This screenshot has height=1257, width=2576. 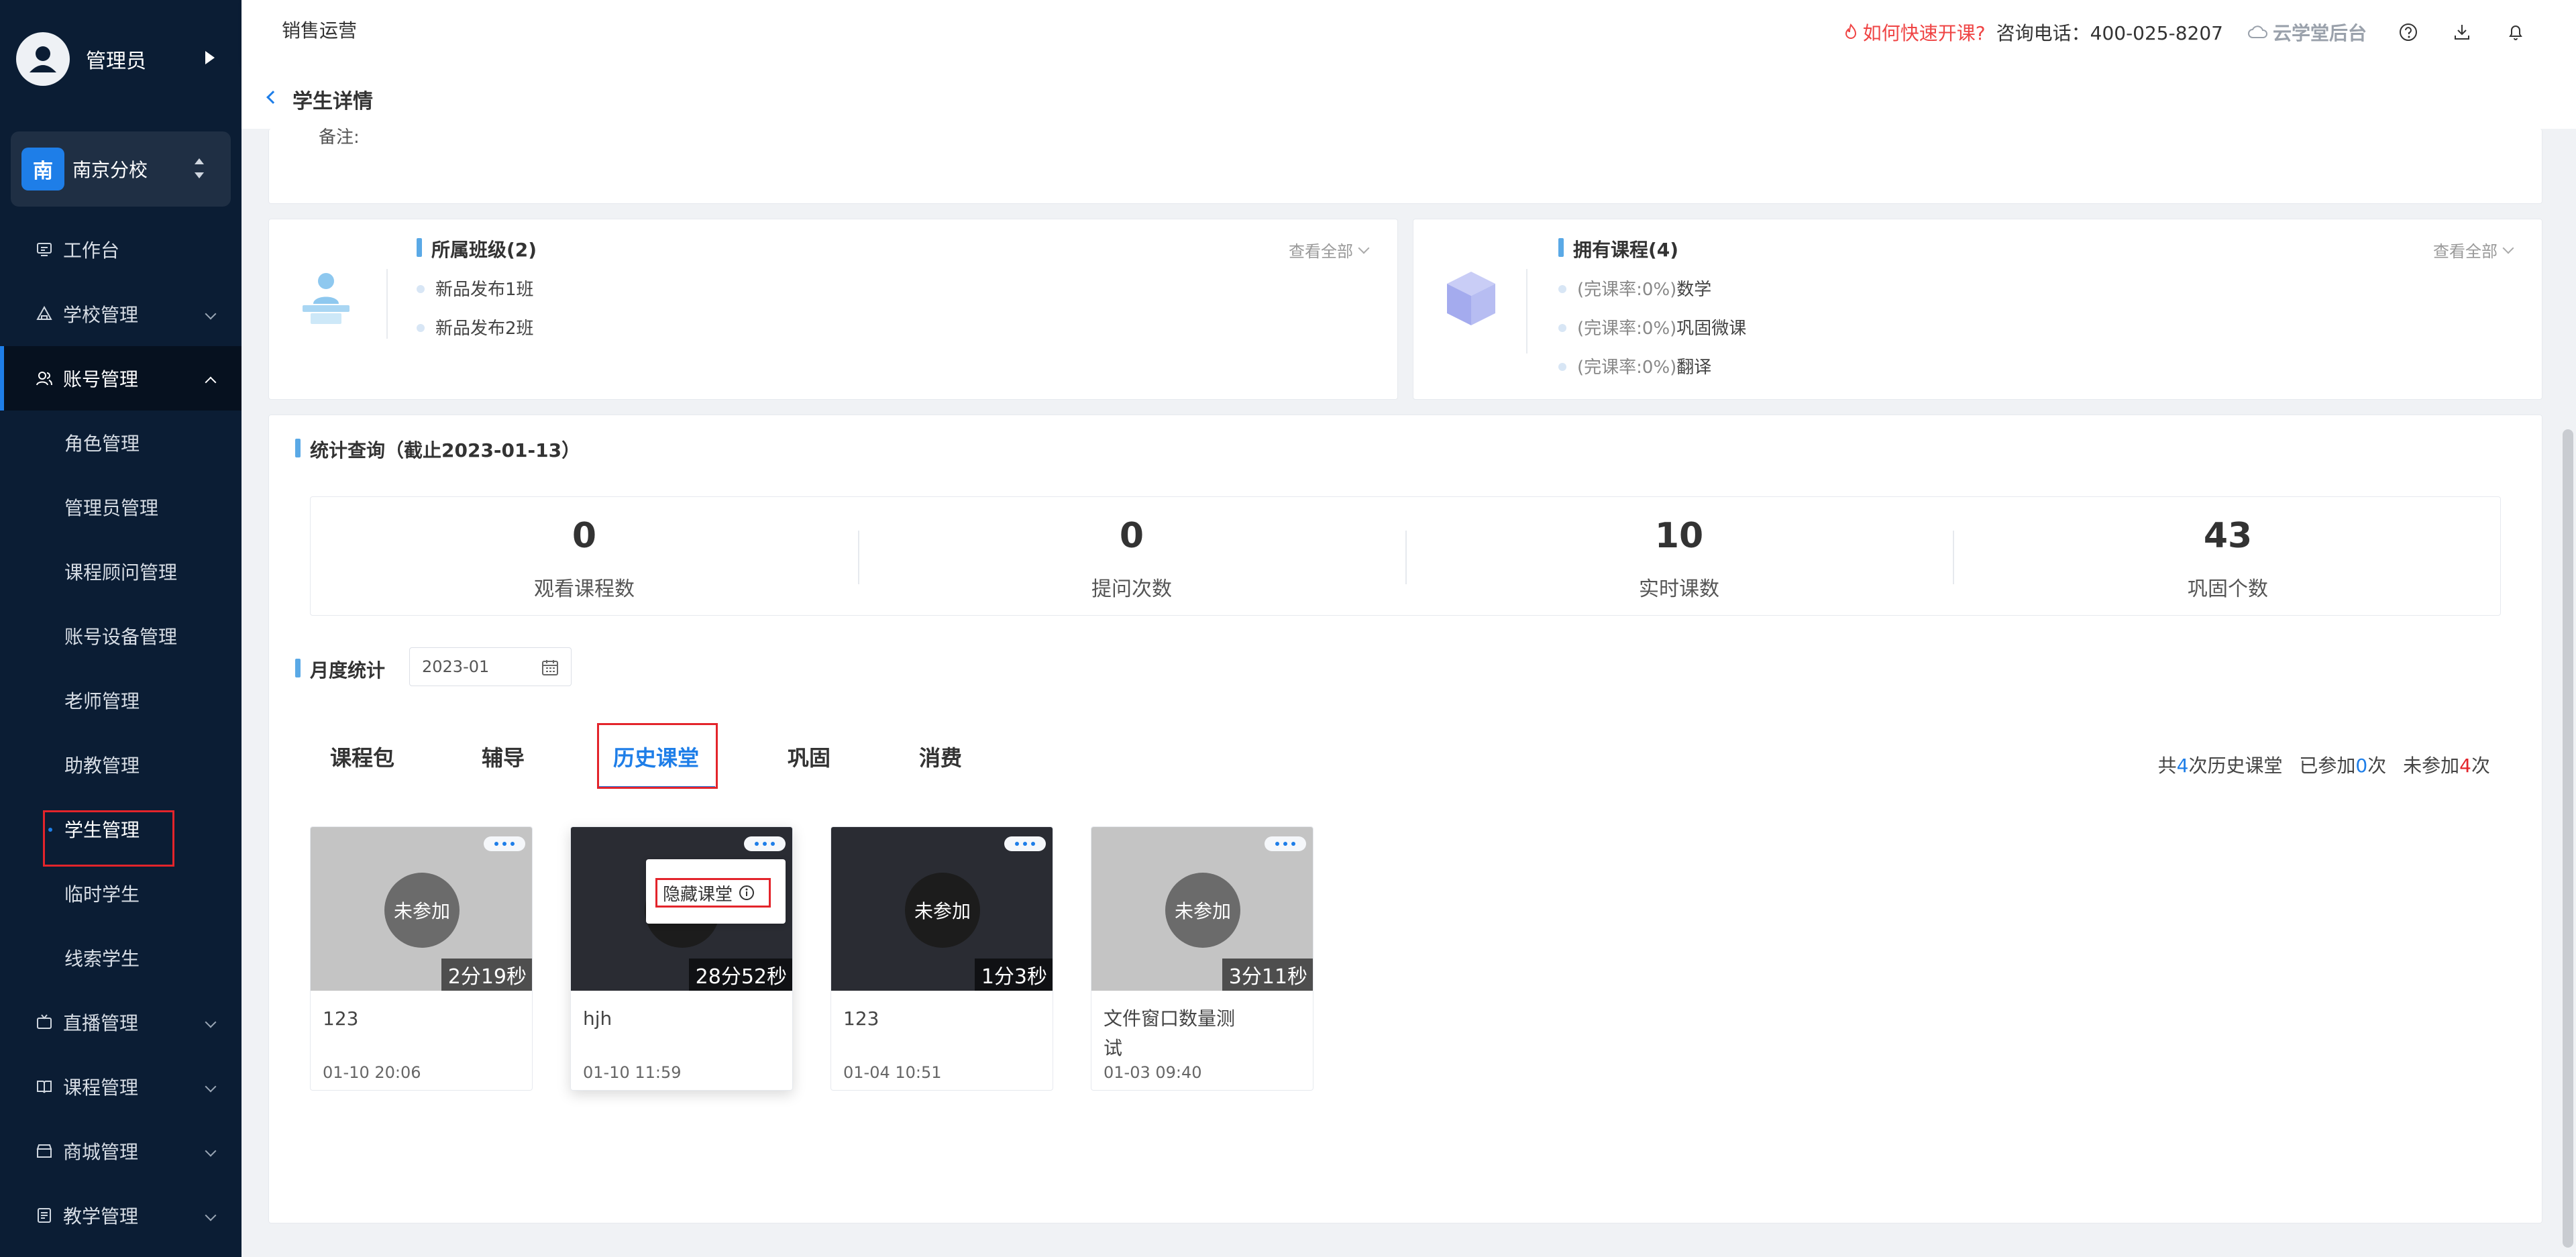 I want to click on card-title: 文件窗口数量测试, so click(x=1170, y=1033).